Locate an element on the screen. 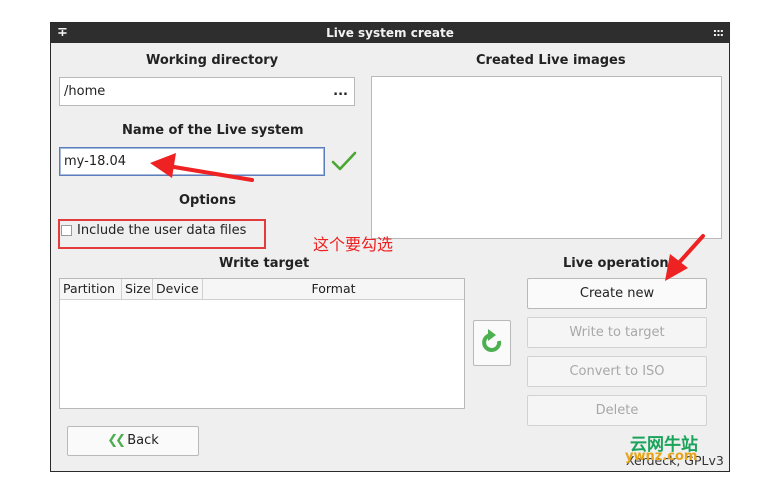  watermark-url: ywnz.com is located at coordinates (661, 456).